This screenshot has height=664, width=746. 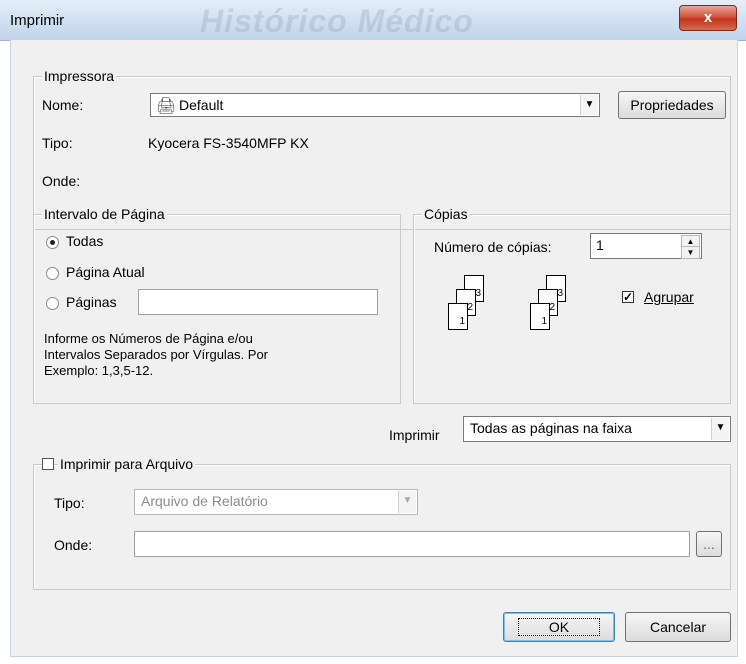 I want to click on print-to-file-label: Imprimir para Arquivo, so click(x=127, y=464).